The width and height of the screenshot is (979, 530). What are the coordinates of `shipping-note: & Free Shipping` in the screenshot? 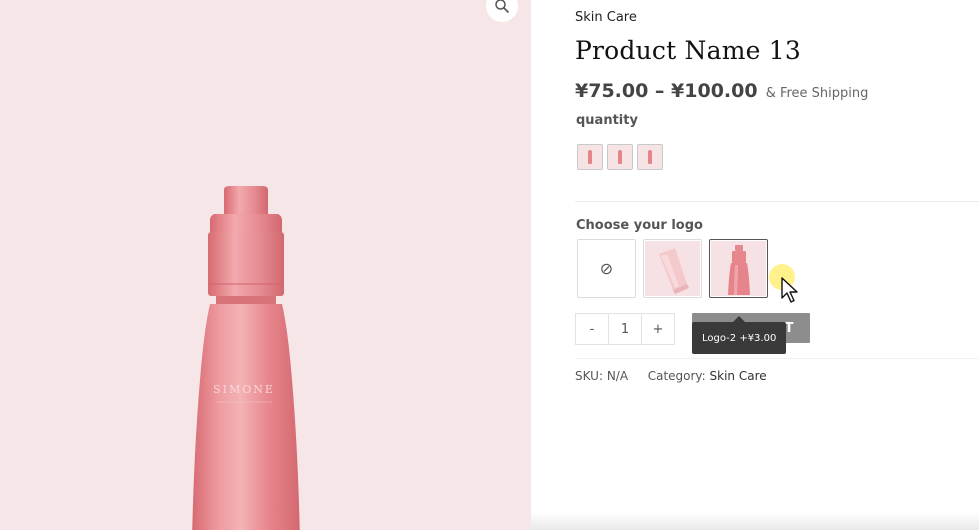 It's located at (817, 93).